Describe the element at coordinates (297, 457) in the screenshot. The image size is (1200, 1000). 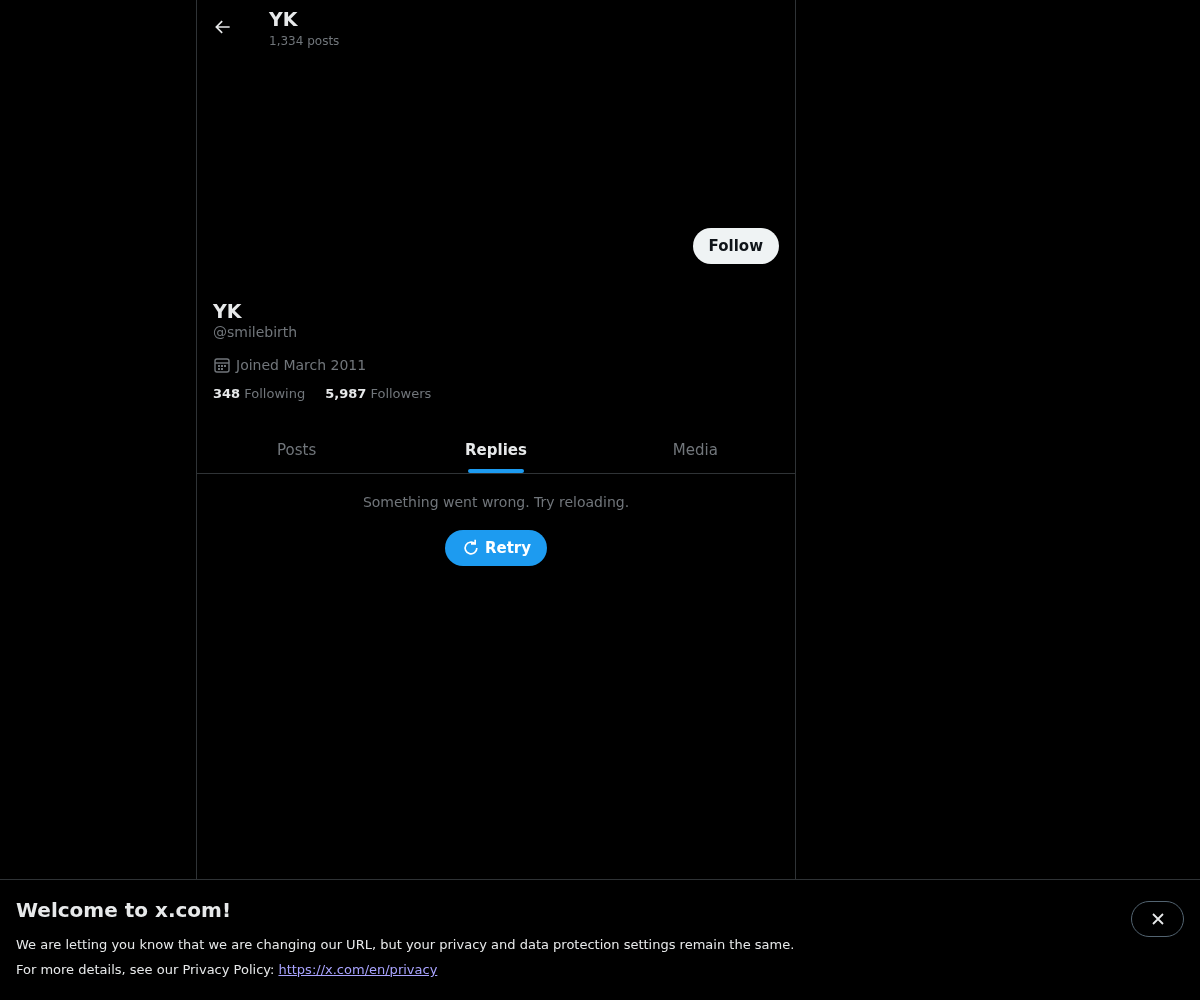
I see `profile-tab: Posts` at that location.